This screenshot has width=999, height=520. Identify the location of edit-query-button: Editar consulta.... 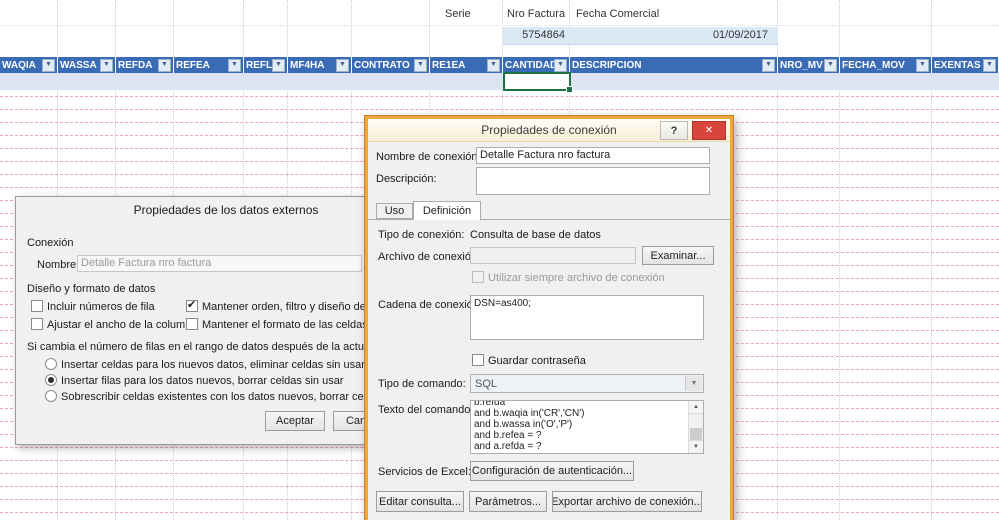
(420, 501).